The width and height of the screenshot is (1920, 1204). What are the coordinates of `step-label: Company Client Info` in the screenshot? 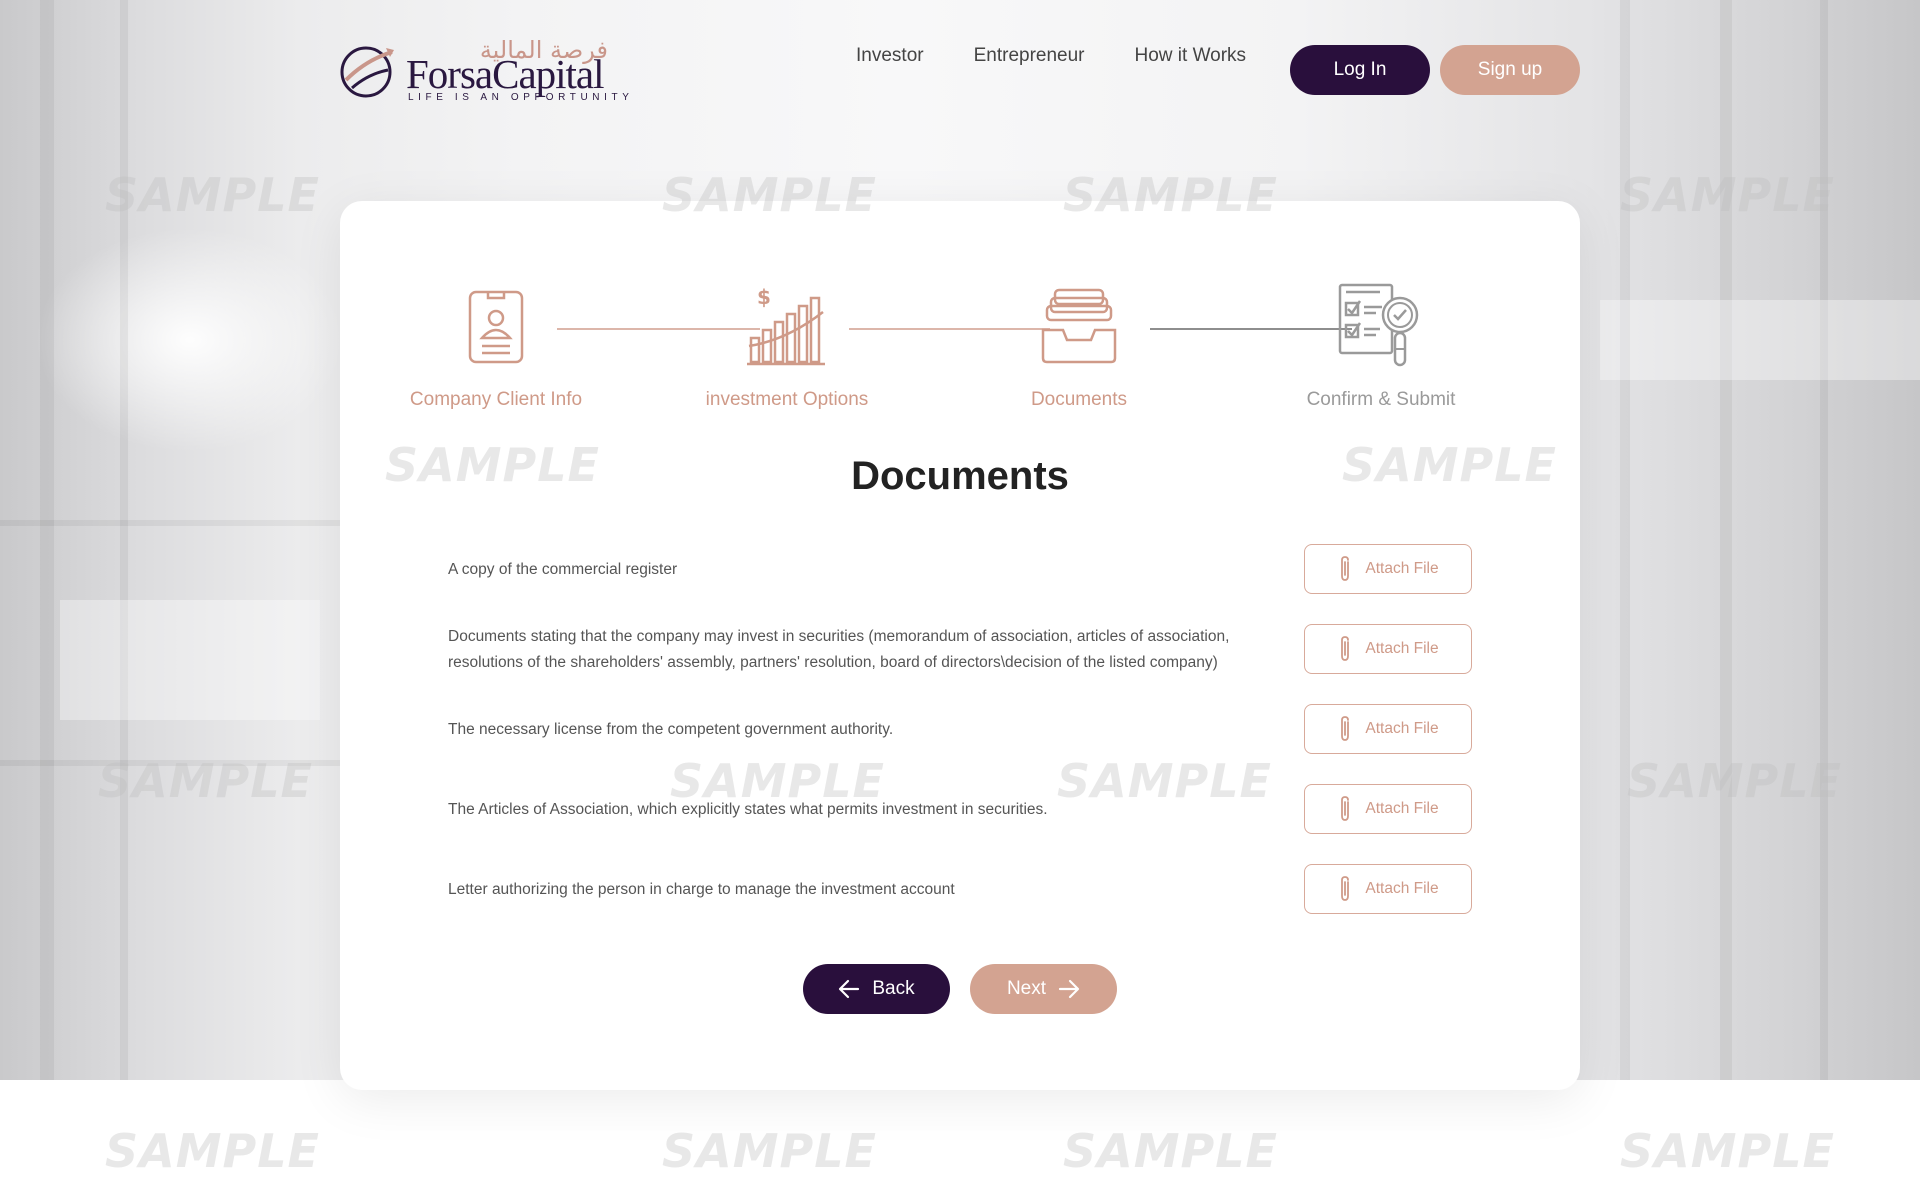 It's located at (496, 399).